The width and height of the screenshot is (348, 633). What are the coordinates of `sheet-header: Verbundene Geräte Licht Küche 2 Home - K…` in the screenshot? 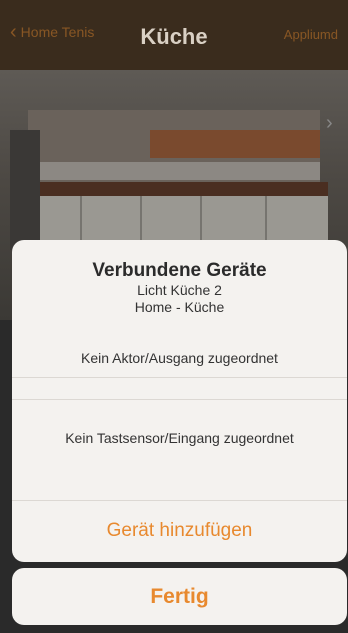 It's located at (179, 278).